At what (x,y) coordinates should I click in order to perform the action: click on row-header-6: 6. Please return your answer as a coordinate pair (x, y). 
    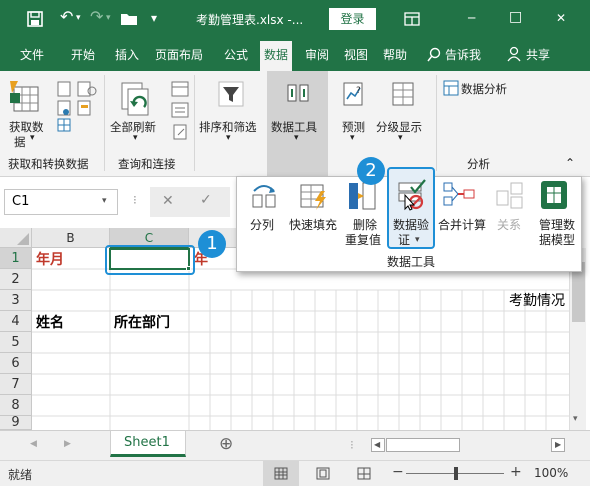
    Looking at the image, I should click on (16, 363).